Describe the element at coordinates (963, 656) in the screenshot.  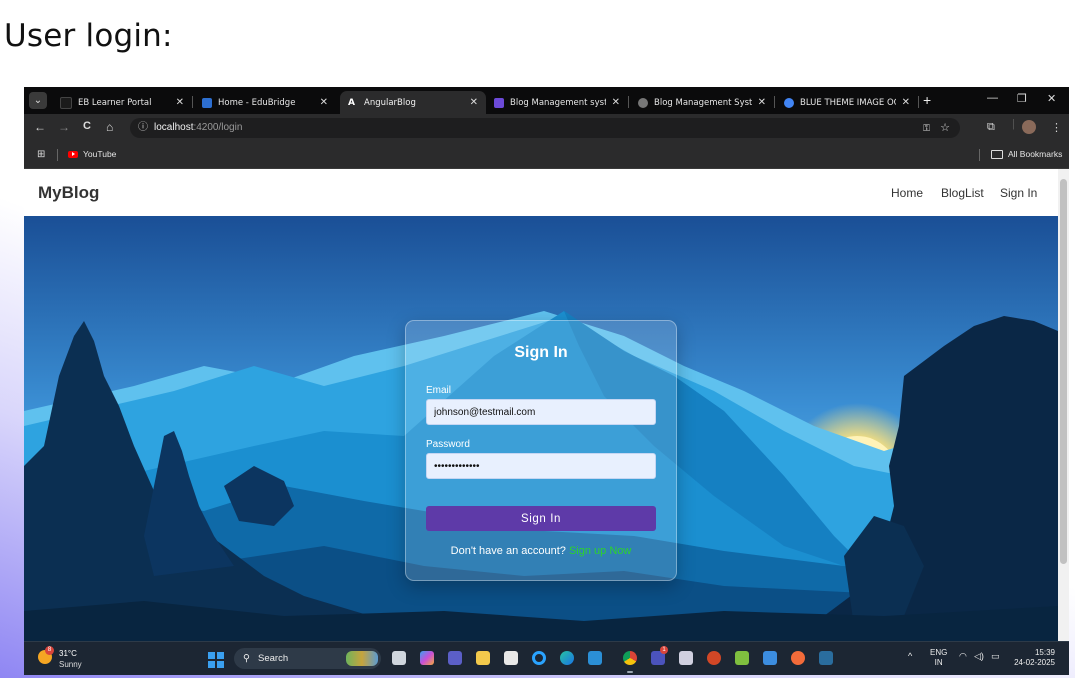
I see `wifi-icon: ◠` at that location.